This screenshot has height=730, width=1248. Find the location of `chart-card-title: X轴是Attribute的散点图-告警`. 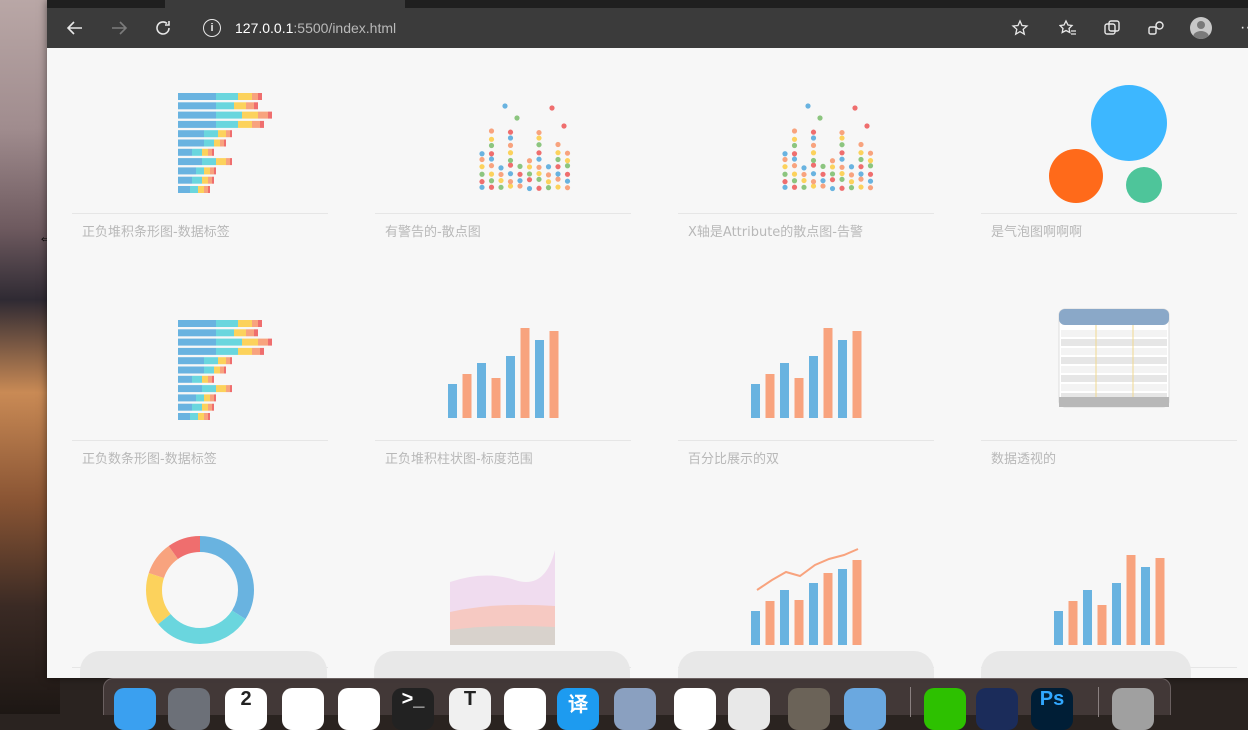

chart-card-title: X轴是Attribute的散点图-告警 is located at coordinates (775, 230).